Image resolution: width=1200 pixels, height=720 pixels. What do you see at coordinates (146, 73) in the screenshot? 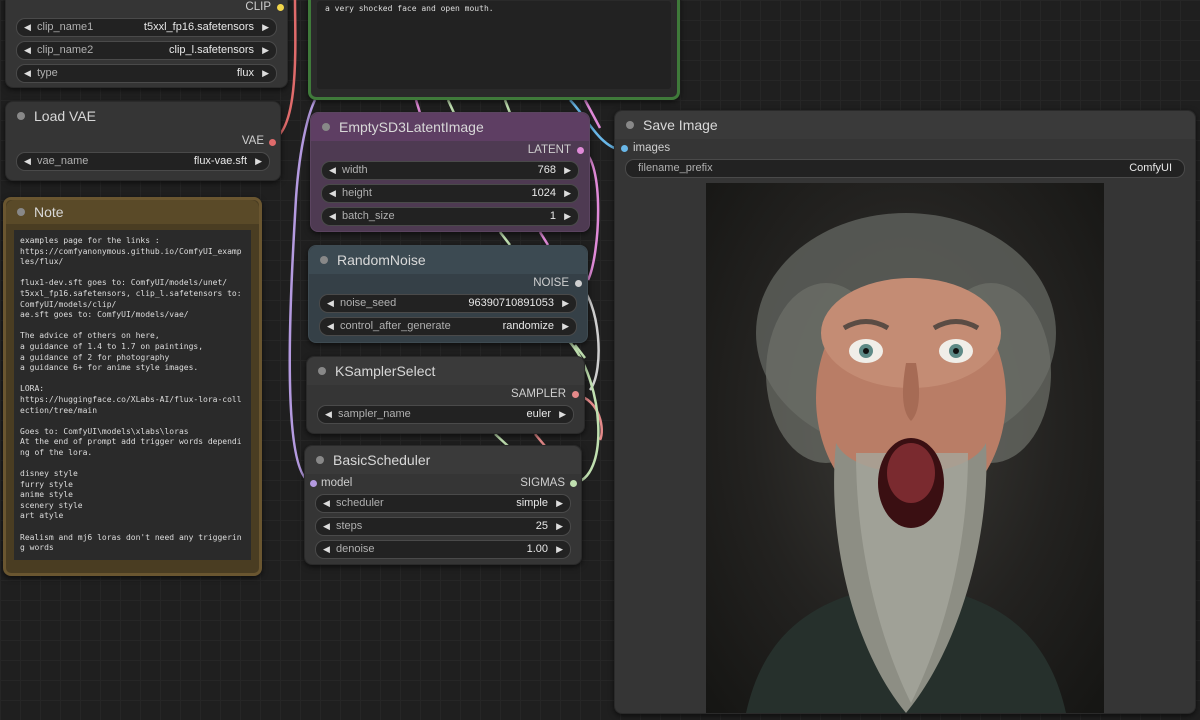
I see `clip-type-widget: ◀ type flux ▶` at bounding box center [146, 73].